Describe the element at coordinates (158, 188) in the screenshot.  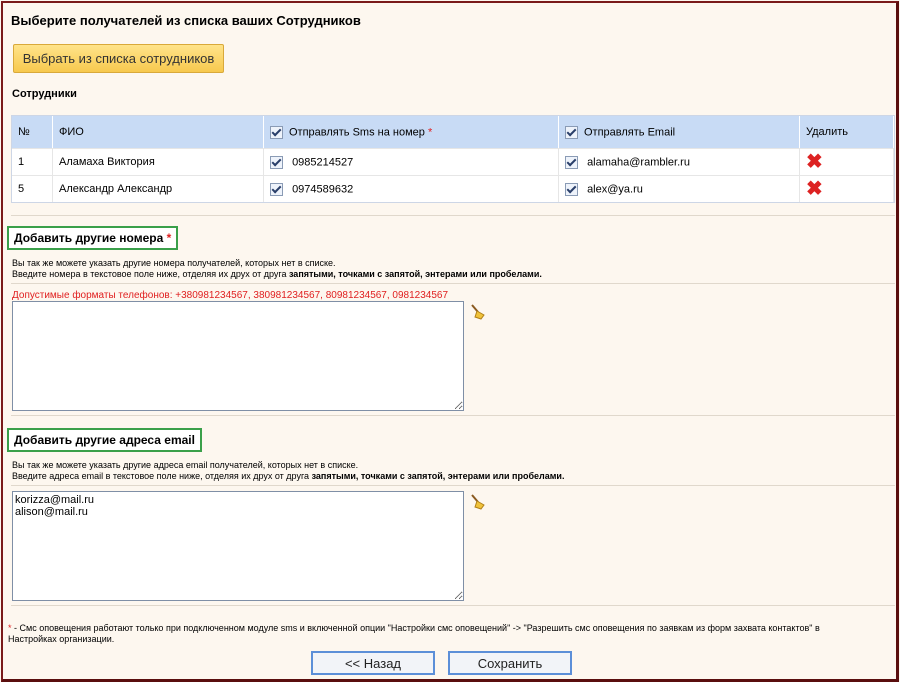
I see `row-name: Александр Александр` at that location.